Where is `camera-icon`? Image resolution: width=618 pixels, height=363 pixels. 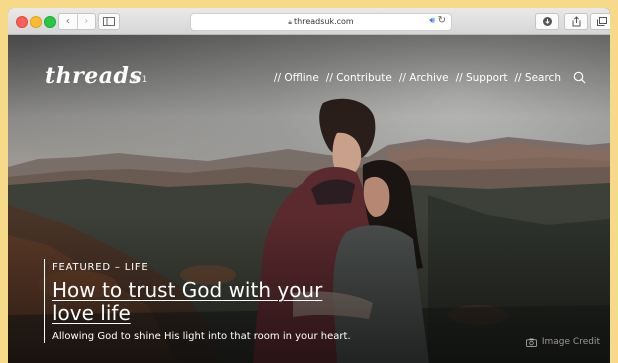
camera-icon is located at coordinates (531, 342).